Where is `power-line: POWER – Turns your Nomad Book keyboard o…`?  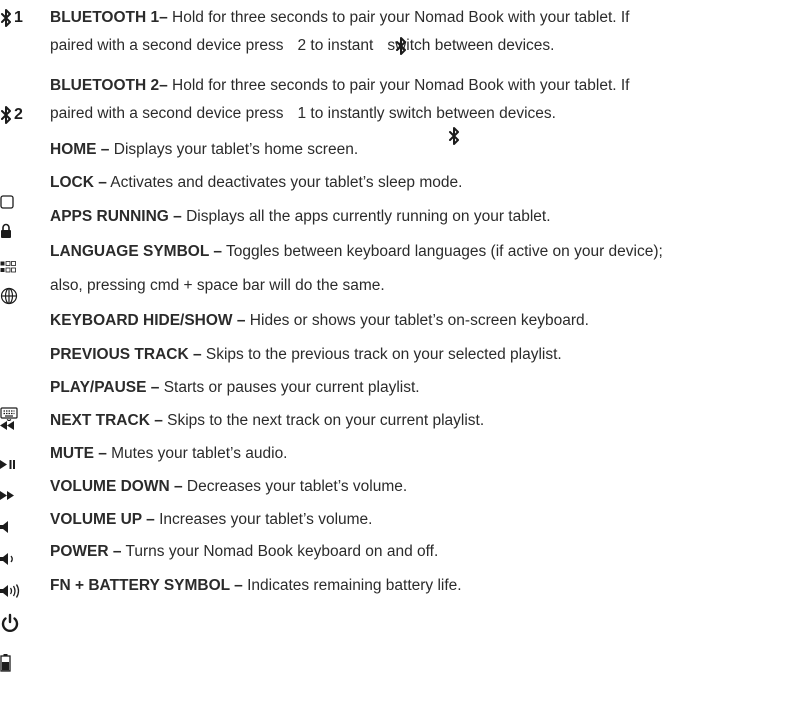
power-line: POWER – Turns your Nomad Book keyboard o… is located at coordinates (244, 551).